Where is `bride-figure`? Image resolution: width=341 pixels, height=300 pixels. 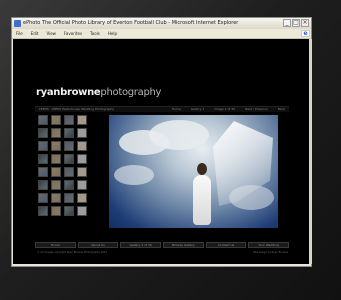 bride-figure is located at coordinates (202, 190).